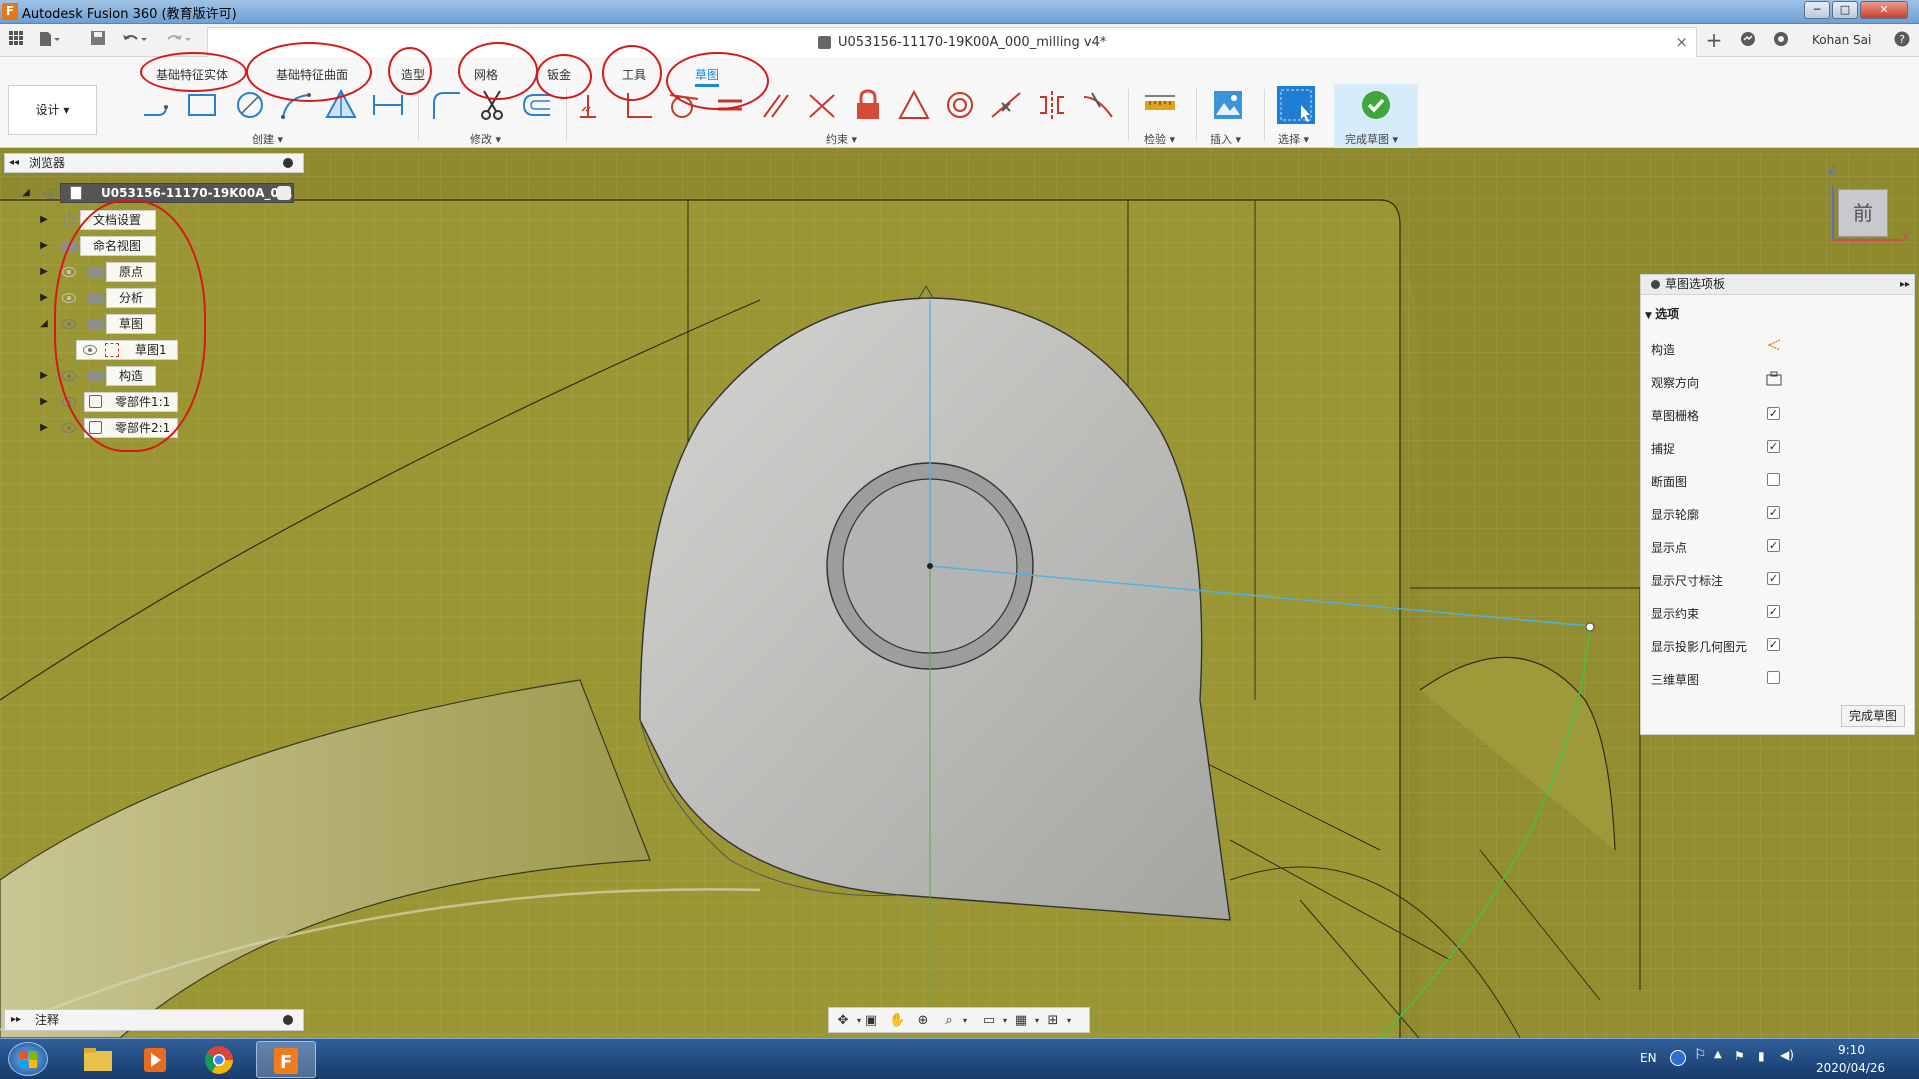 This screenshot has width=1919, height=1079. Describe the element at coordinates (118, 246) in the screenshot. I see `tree-item-named-views: 命名视图` at that location.